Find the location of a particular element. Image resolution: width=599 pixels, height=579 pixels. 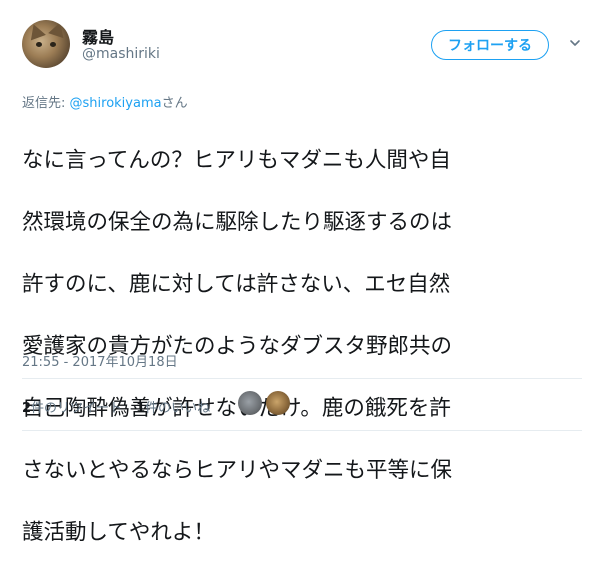

avatar is located at coordinates (46, 44).